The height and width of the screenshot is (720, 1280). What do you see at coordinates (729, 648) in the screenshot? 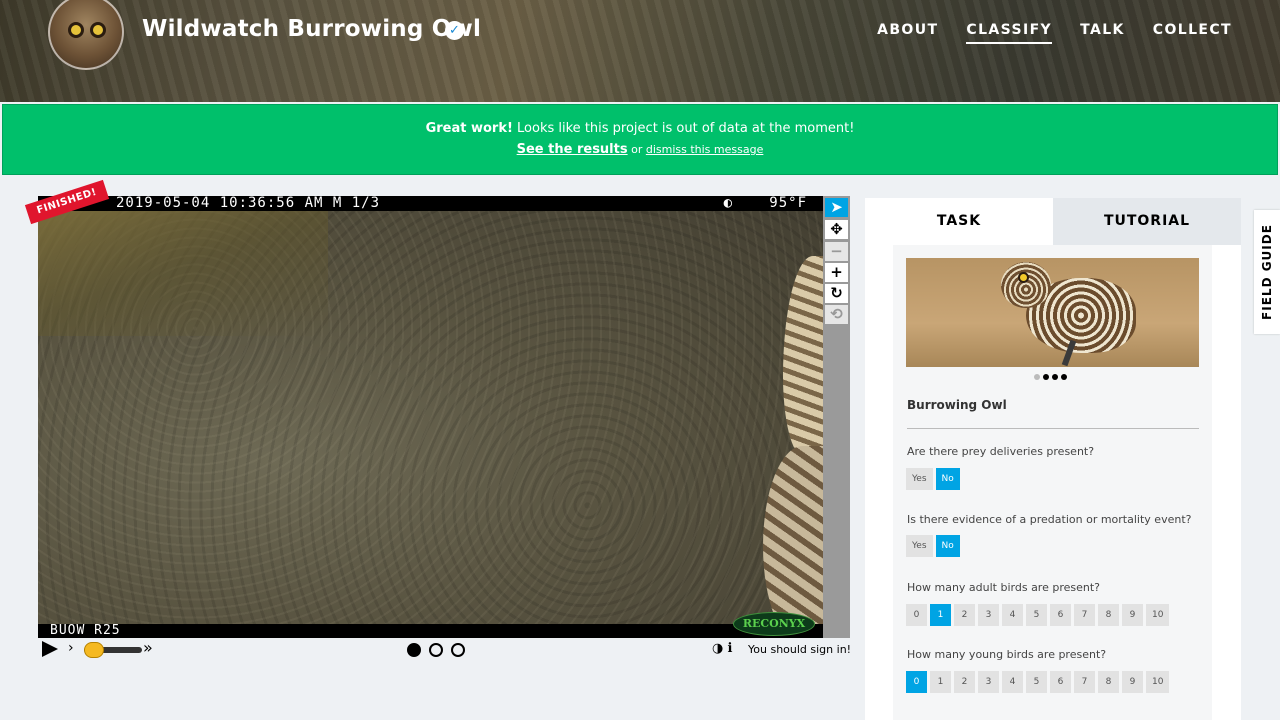
I see `info-icon: ℹ` at bounding box center [729, 648].